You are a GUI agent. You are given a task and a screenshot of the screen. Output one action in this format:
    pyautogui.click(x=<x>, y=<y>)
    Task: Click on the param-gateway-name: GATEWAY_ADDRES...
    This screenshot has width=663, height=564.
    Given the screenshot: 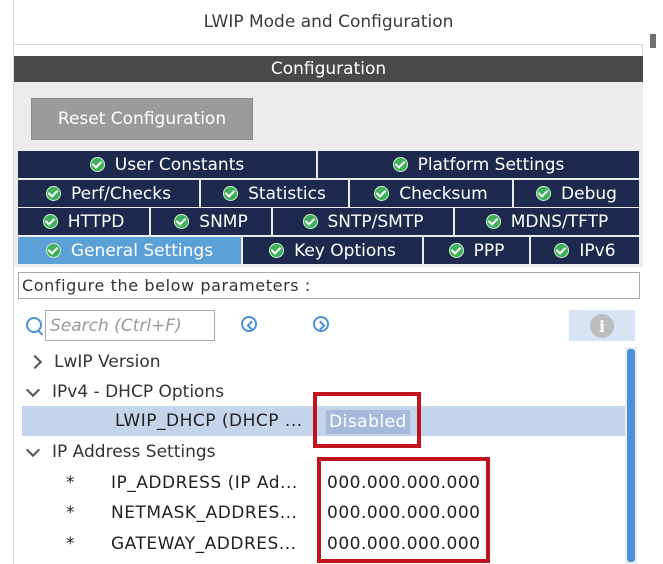 What is the action you would take?
    pyautogui.click(x=204, y=544)
    